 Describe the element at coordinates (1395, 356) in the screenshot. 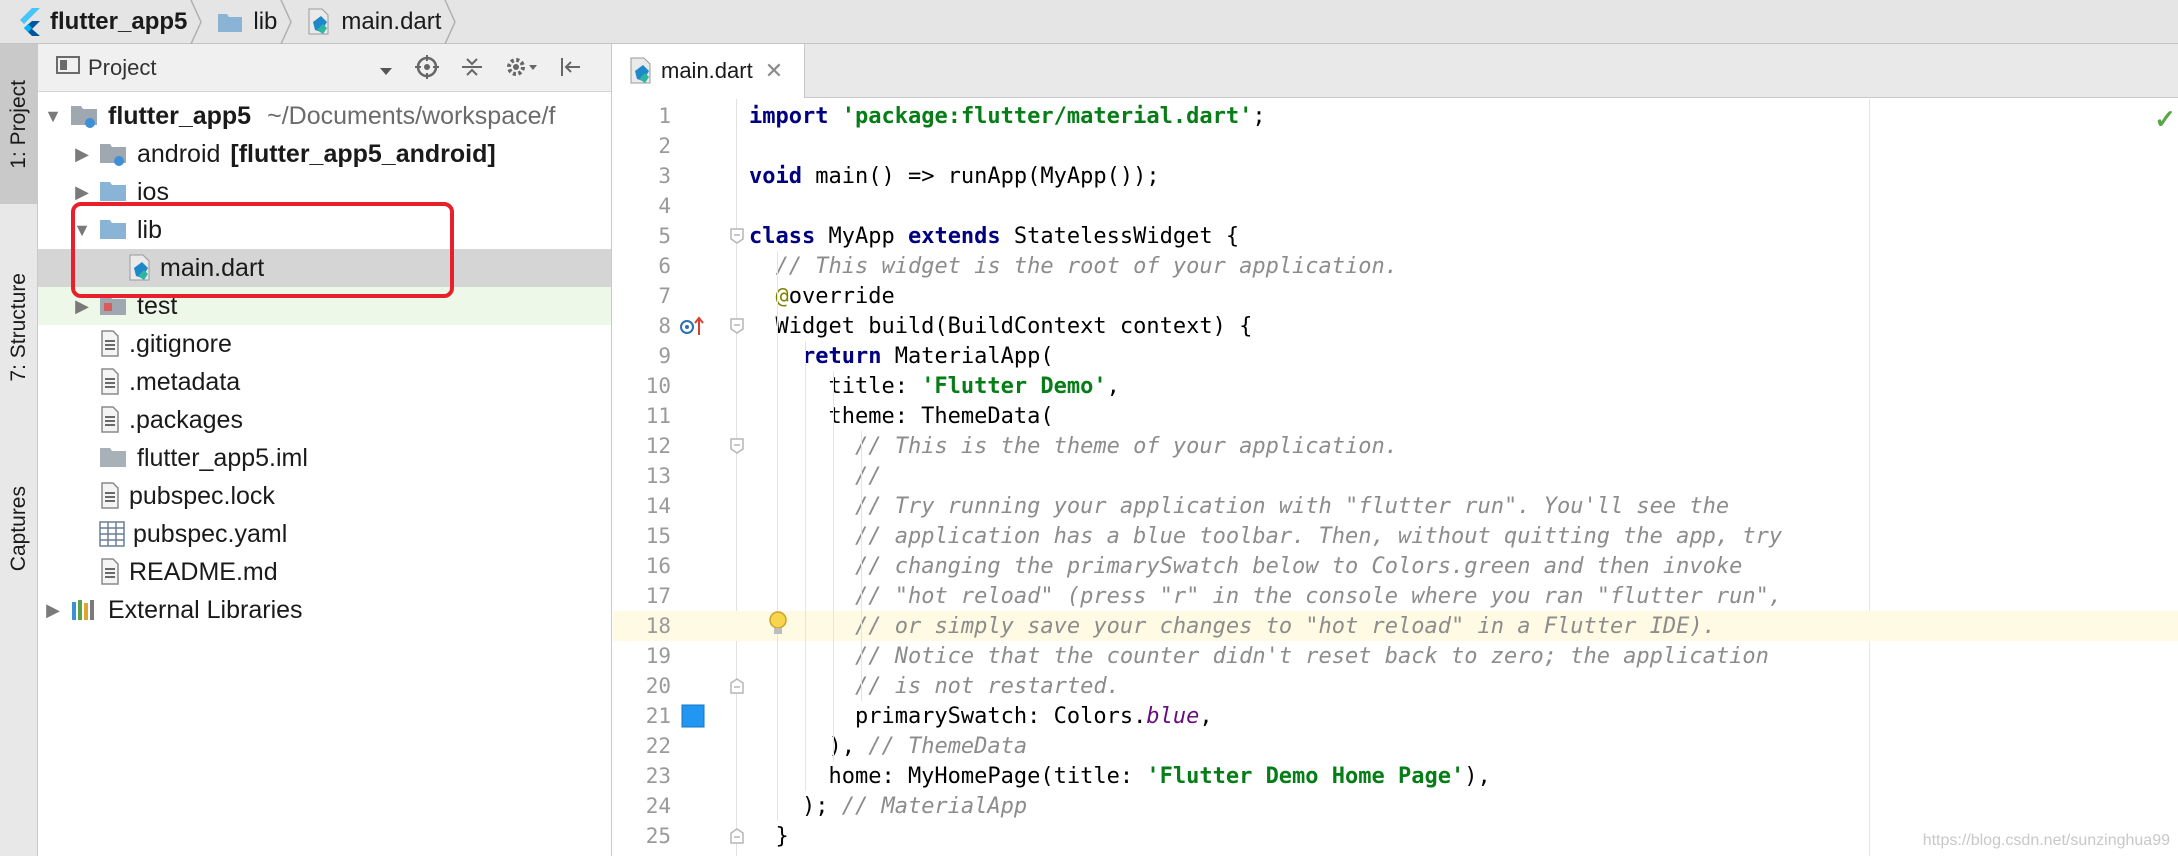

I see `code-line: 9 return MaterialApp(` at that location.